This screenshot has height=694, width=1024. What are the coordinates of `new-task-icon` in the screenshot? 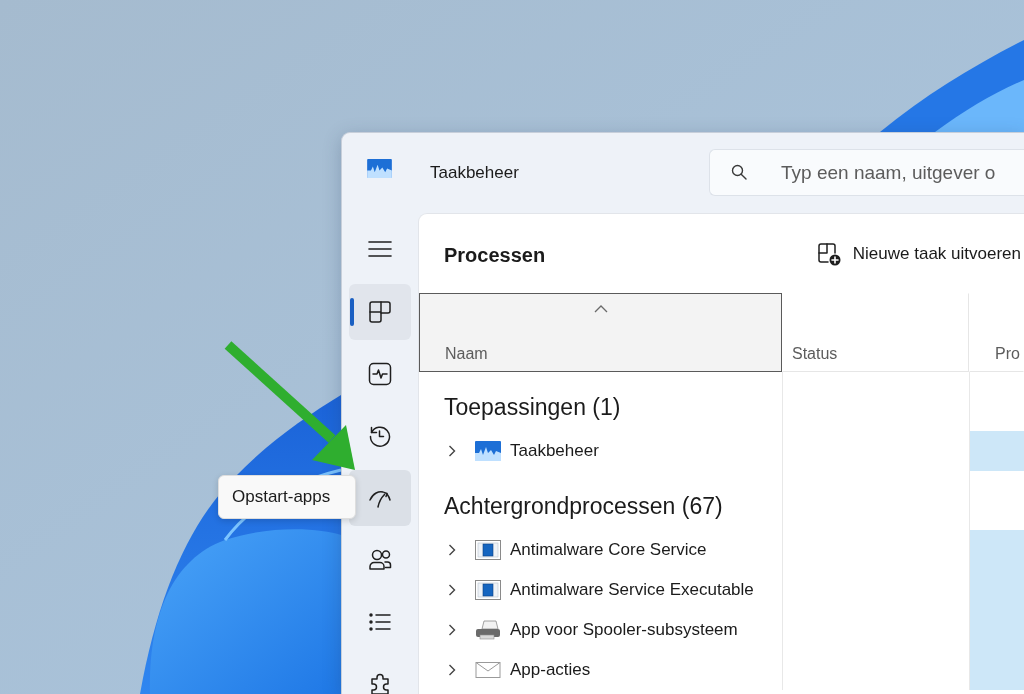 It's located at (828, 253).